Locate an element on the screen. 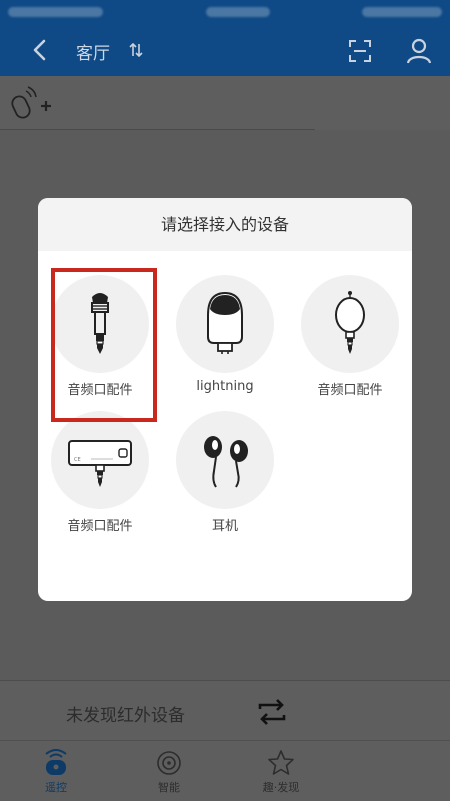 The image size is (450, 801). lightning-adapter-icon is located at coordinates (225, 322).